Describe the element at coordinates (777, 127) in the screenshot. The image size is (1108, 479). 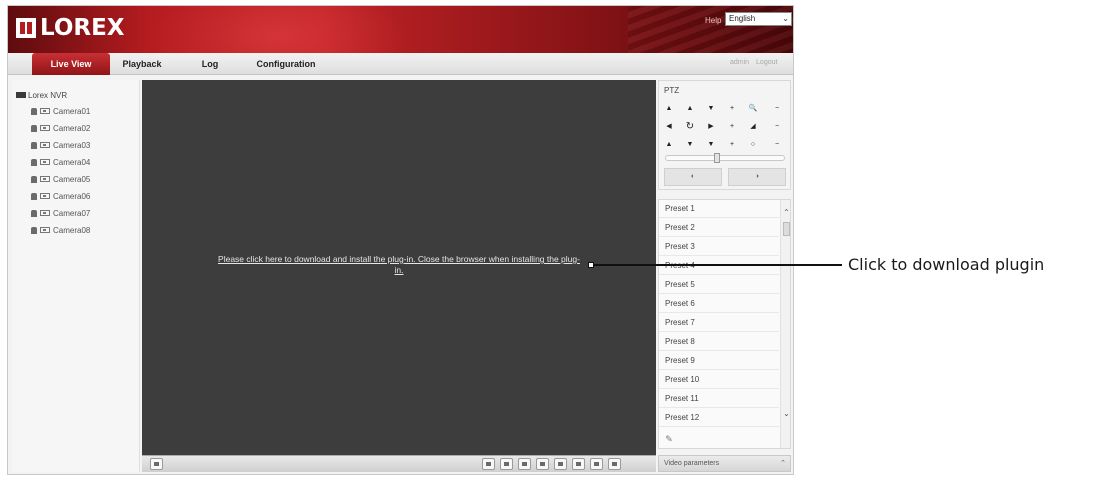
I see `focus-out-button: −` at that location.